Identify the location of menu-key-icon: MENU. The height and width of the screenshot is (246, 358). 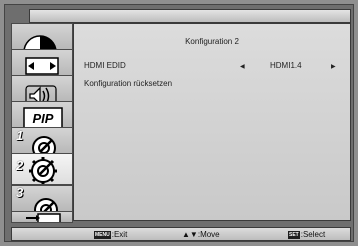
(102, 234).